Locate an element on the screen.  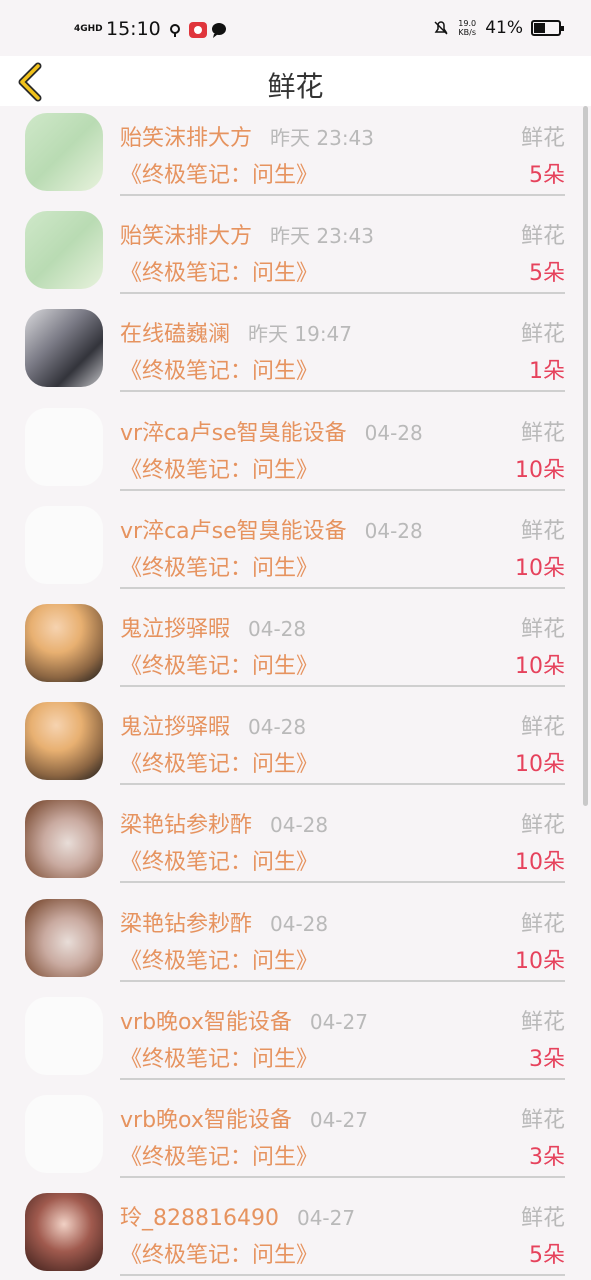
page-title: 鲜花 is located at coordinates (295, 86).